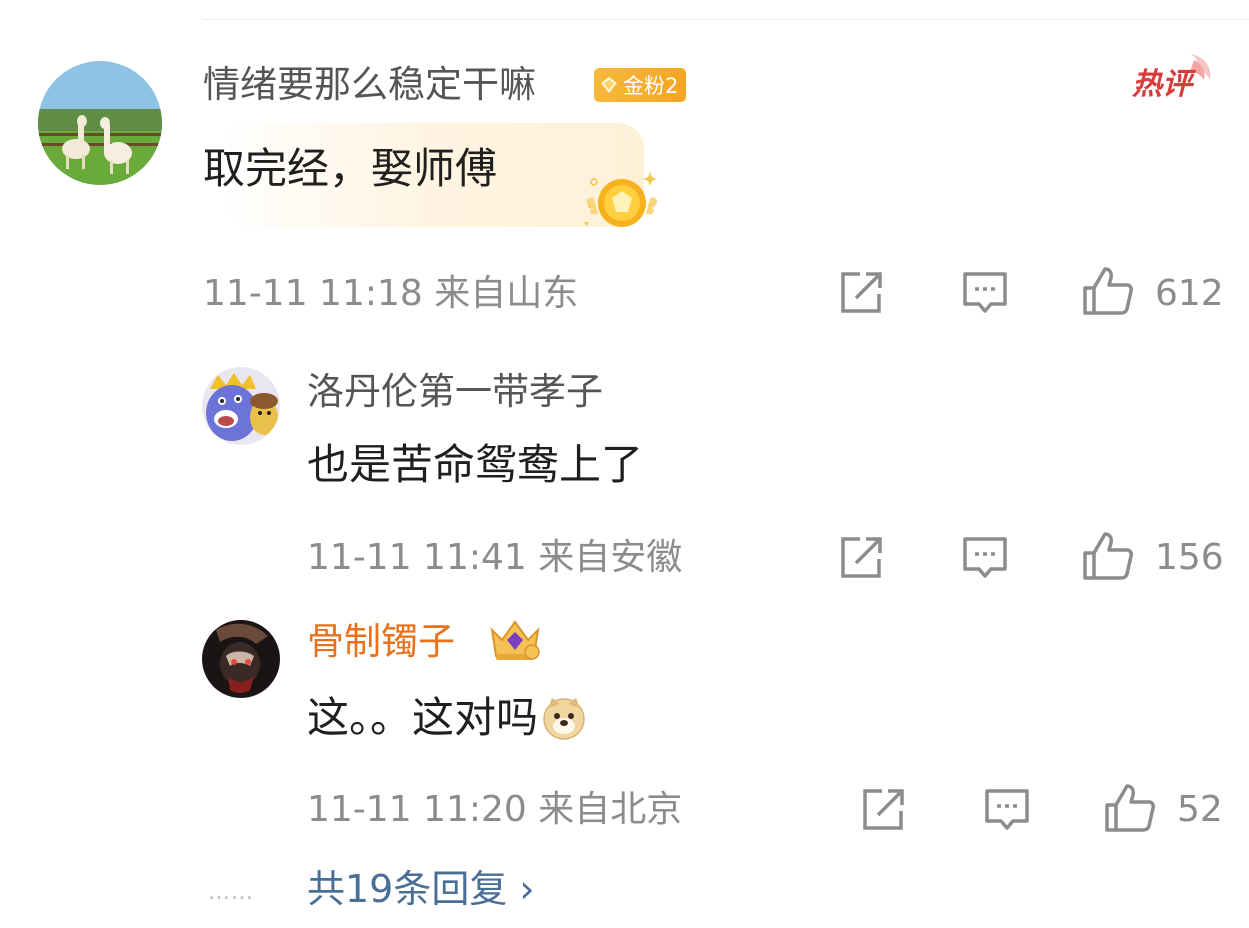 The image size is (1249, 928). What do you see at coordinates (515, 640) in the screenshot?
I see `crown-badge-icon` at bounding box center [515, 640].